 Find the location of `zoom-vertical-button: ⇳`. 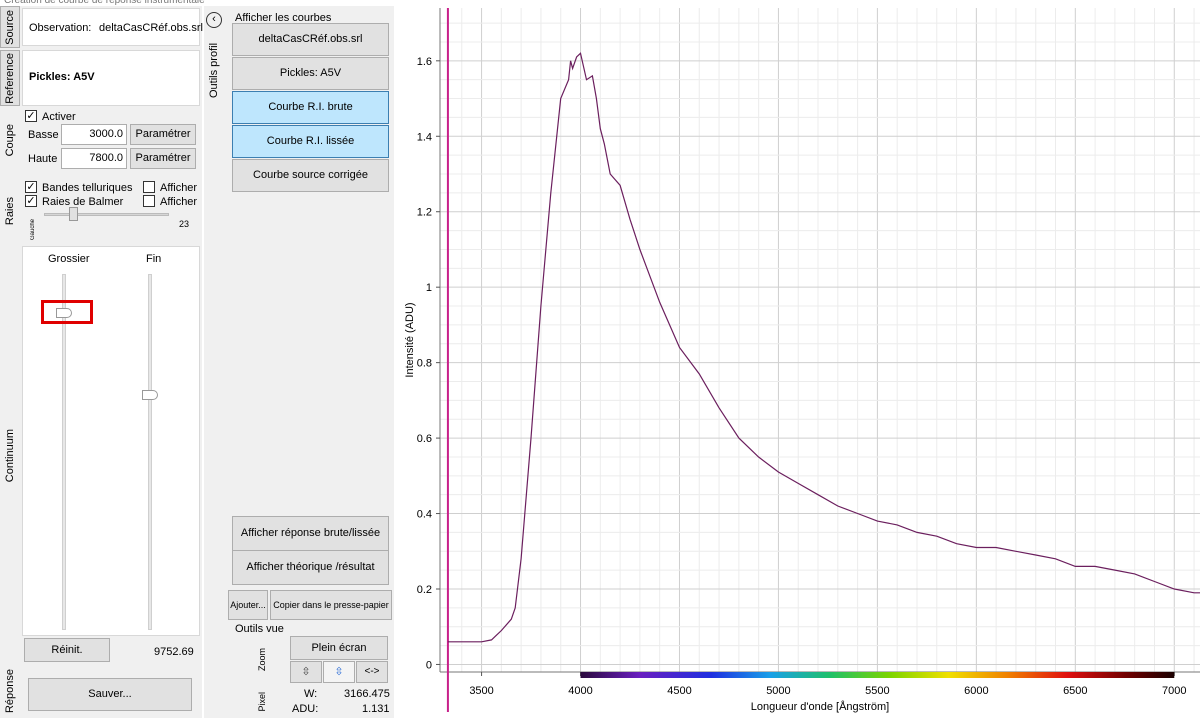

zoom-vertical-button: ⇳ is located at coordinates (306, 672).